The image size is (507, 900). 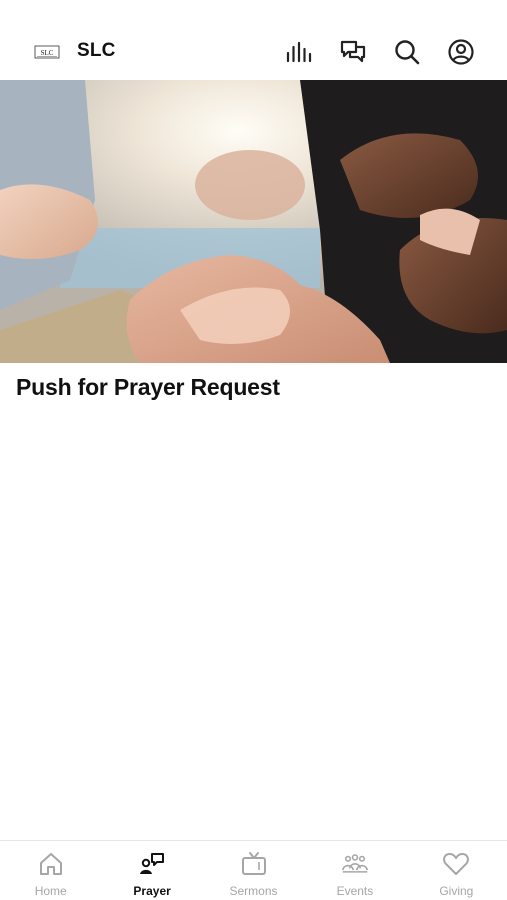 I want to click on tab-giving-label: Giving, so click(x=456, y=891).